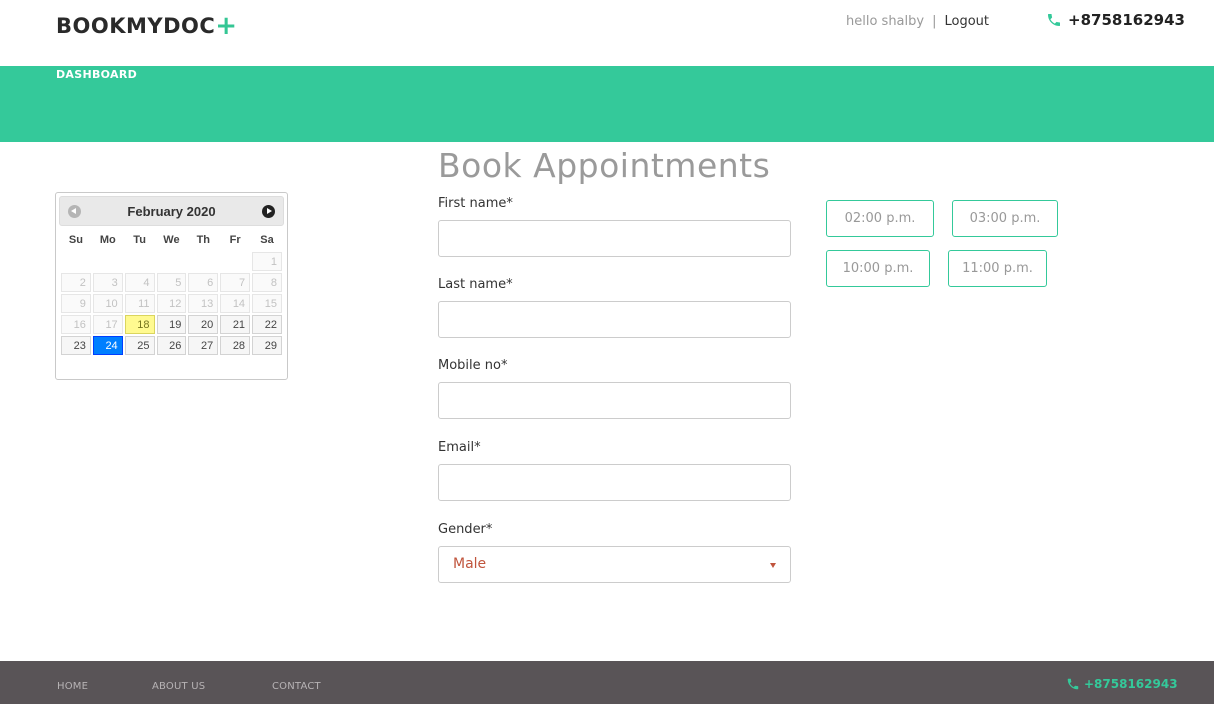 This screenshot has width=1214, height=704. What do you see at coordinates (1126, 20) in the screenshot?
I see `header-phone-number: +8758162943` at bounding box center [1126, 20].